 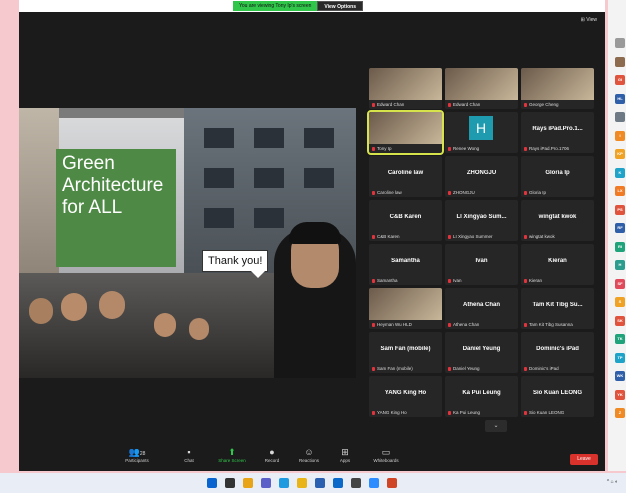 I want to click on participant-caption-text: C&B Karen, so click(x=388, y=236).